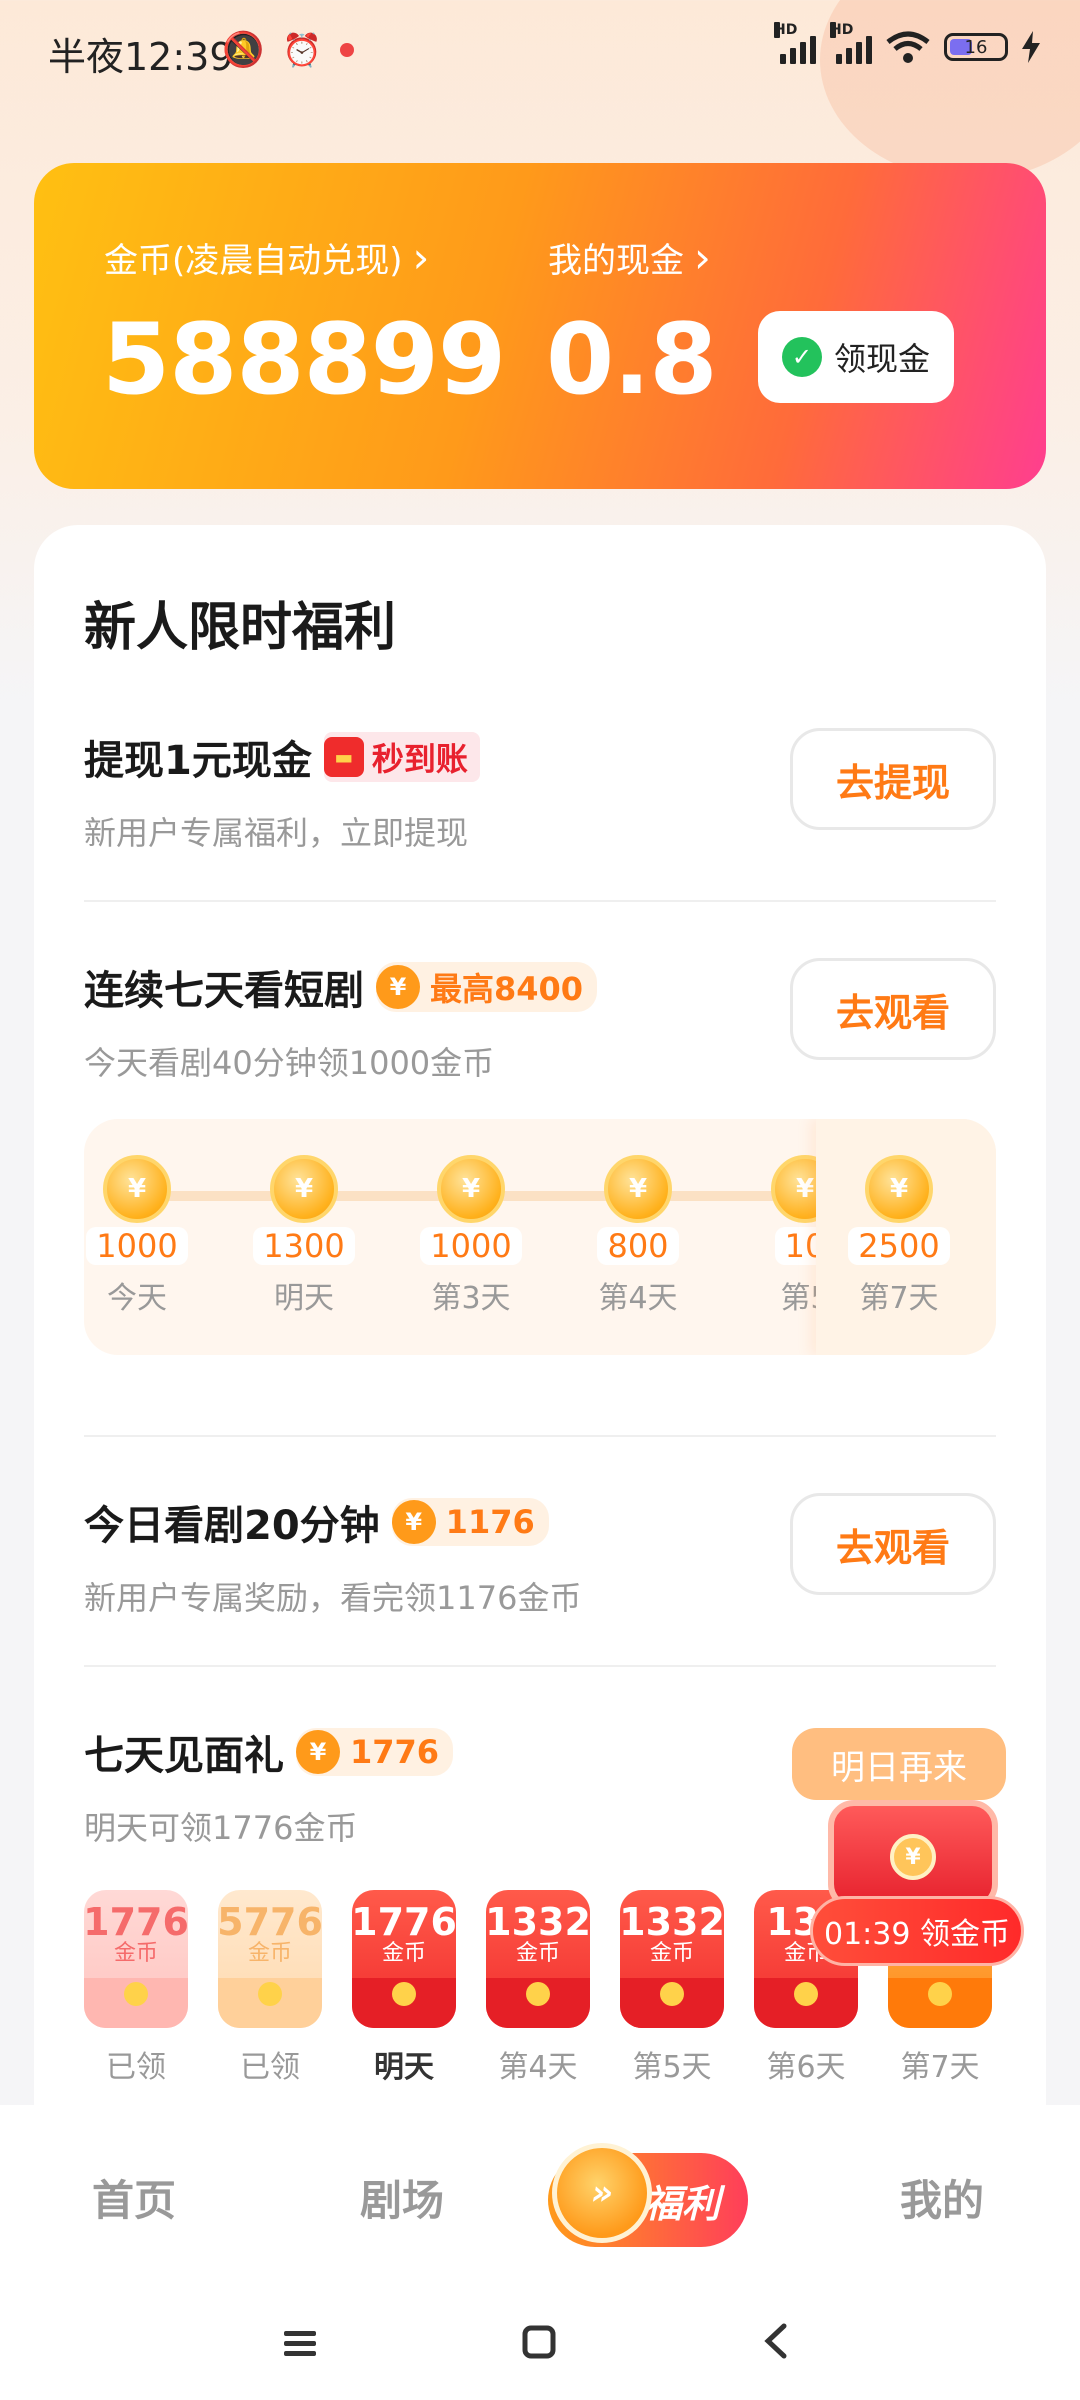  Describe the element at coordinates (602, 2193) in the screenshot. I see `video-play-icon: »` at that location.